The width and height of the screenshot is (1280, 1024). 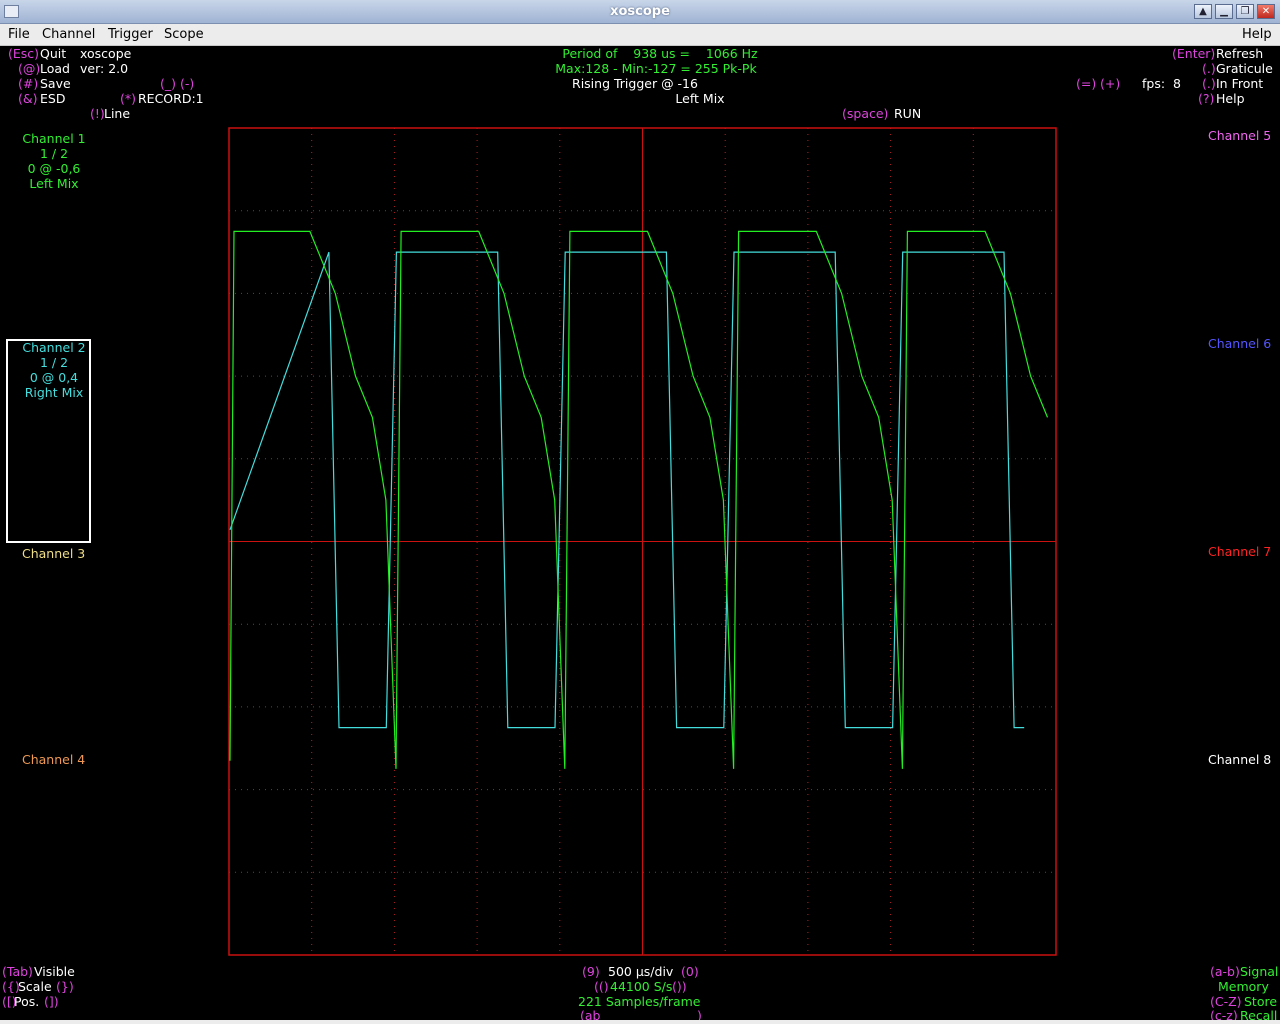 What do you see at coordinates (1260, 1001) in the screenshot?
I see `store-label: Store` at bounding box center [1260, 1001].